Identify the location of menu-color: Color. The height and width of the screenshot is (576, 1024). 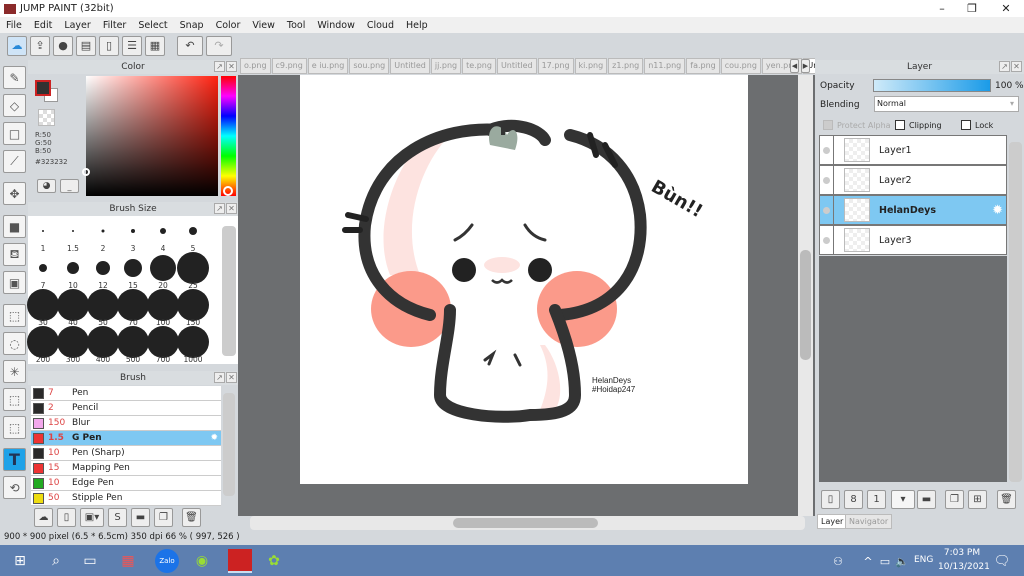
(228, 25).